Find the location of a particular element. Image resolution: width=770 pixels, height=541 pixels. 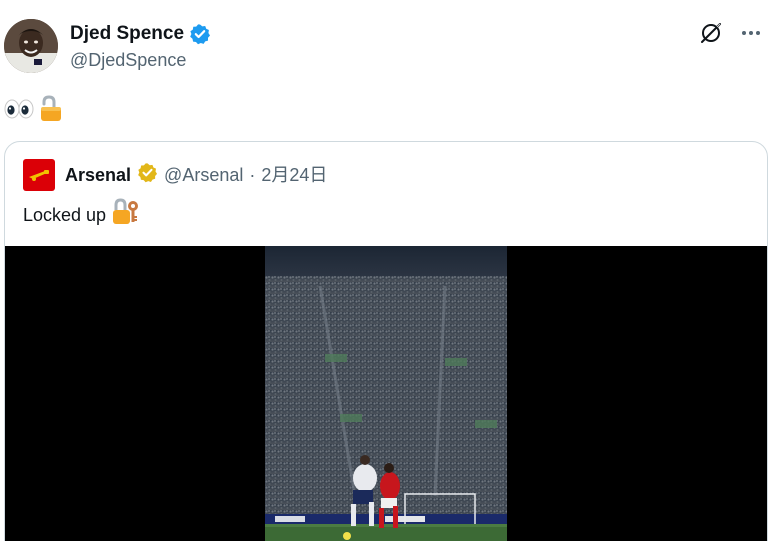

avatar-image is located at coordinates (31, 46).